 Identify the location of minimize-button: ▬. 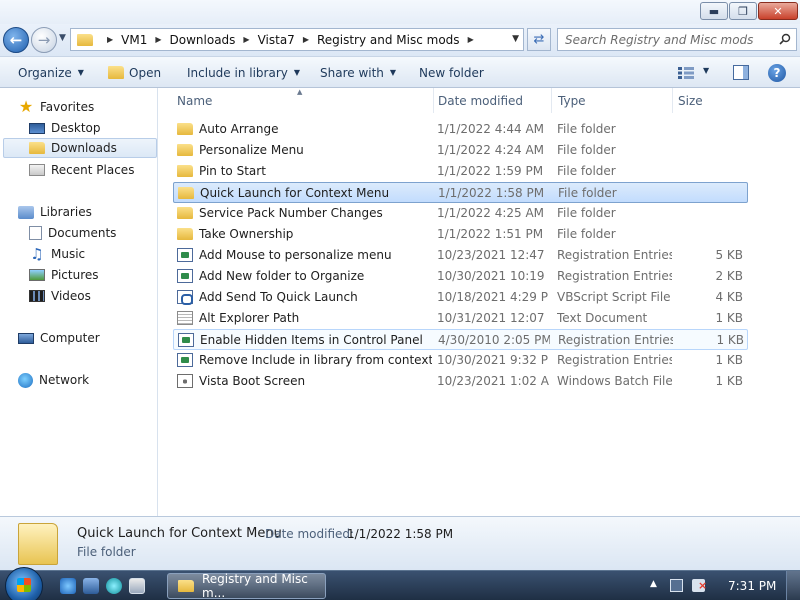
(714, 11).